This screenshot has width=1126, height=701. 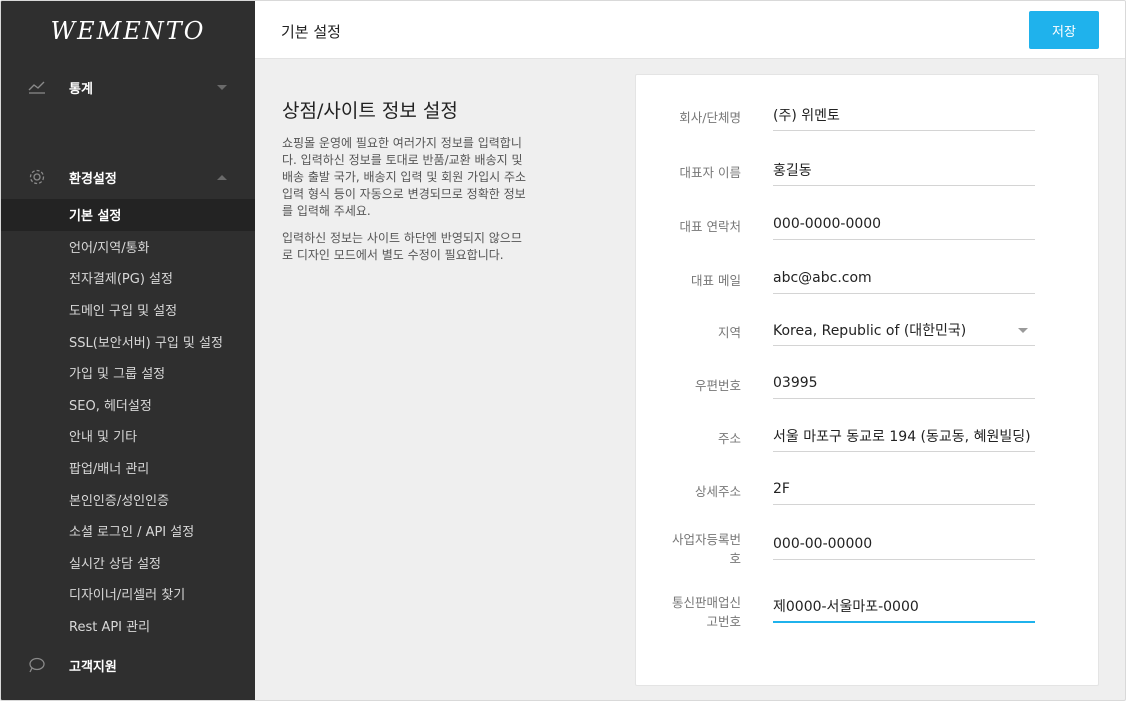 What do you see at coordinates (128, 31) in the screenshot?
I see `logo: WEMENTO` at bounding box center [128, 31].